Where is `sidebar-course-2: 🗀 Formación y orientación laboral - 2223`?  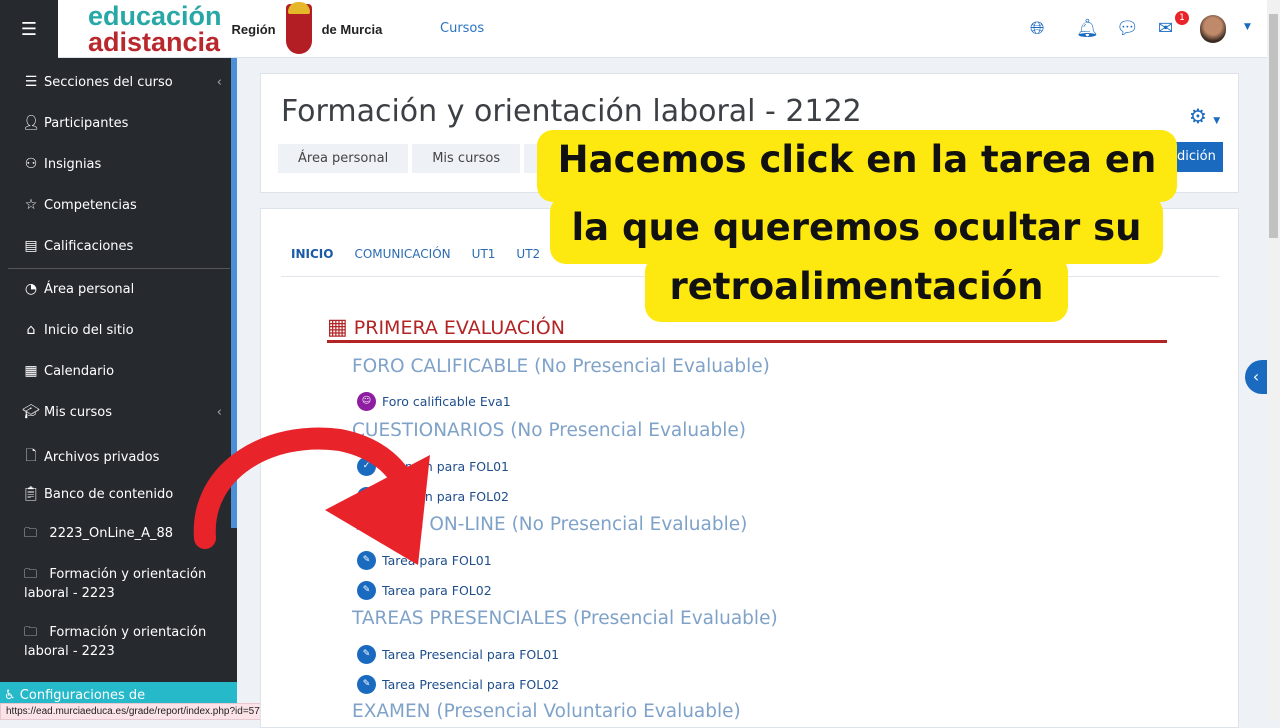 sidebar-course-2: 🗀 Formación y orientación laboral - 2223 is located at coordinates (124, 584).